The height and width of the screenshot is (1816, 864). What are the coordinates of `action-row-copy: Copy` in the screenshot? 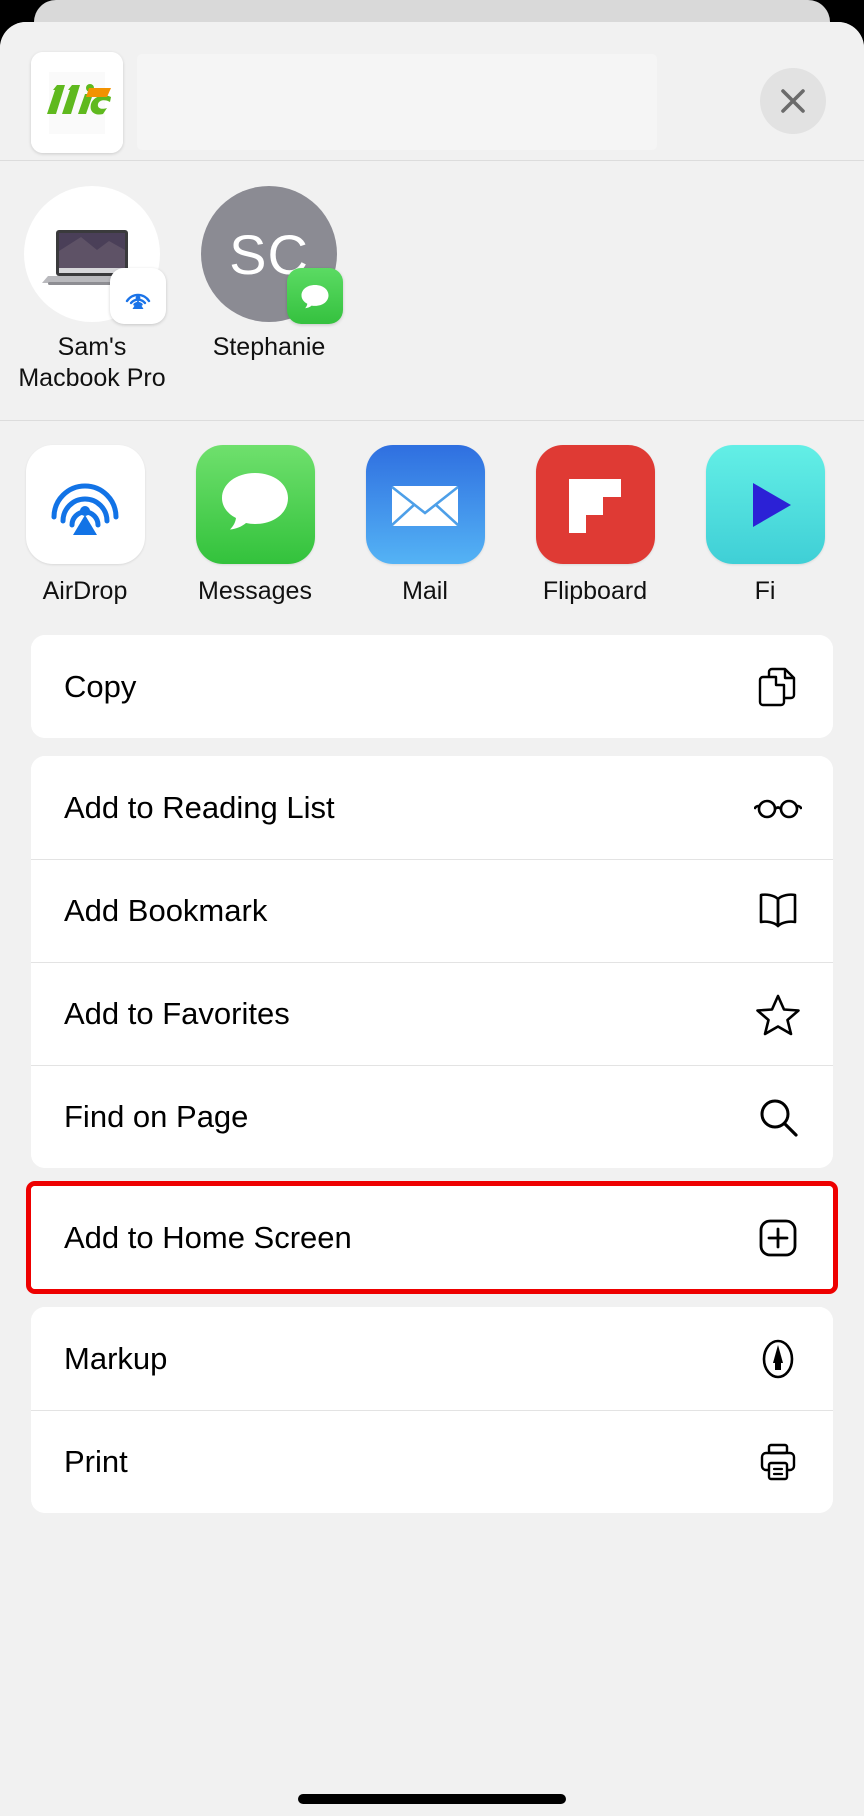 It's located at (432, 686).